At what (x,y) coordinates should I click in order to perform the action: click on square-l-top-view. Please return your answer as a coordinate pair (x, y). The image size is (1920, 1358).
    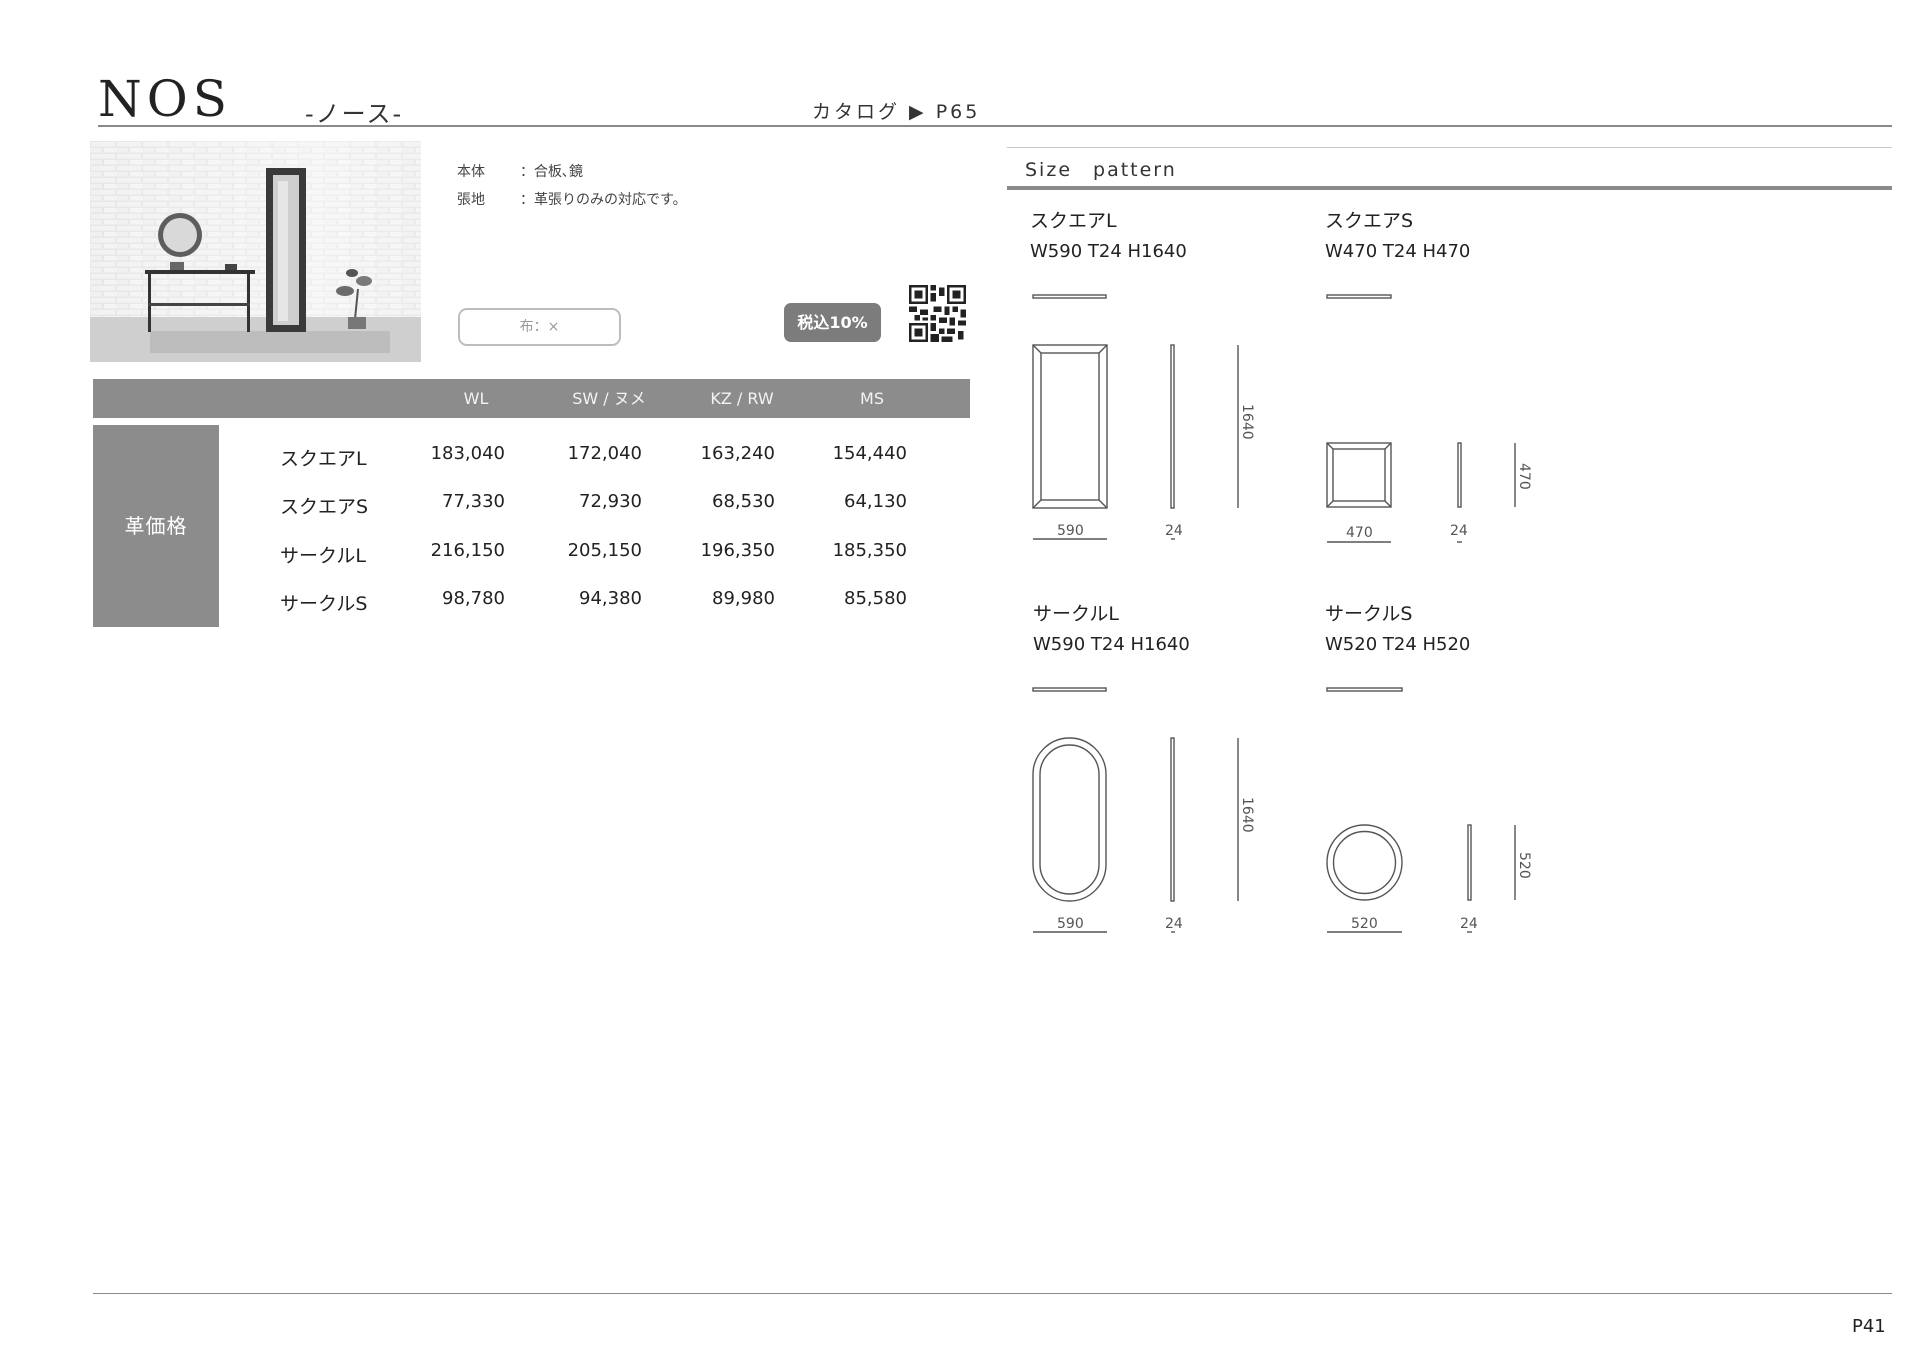
    Looking at the image, I should click on (1069, 296).